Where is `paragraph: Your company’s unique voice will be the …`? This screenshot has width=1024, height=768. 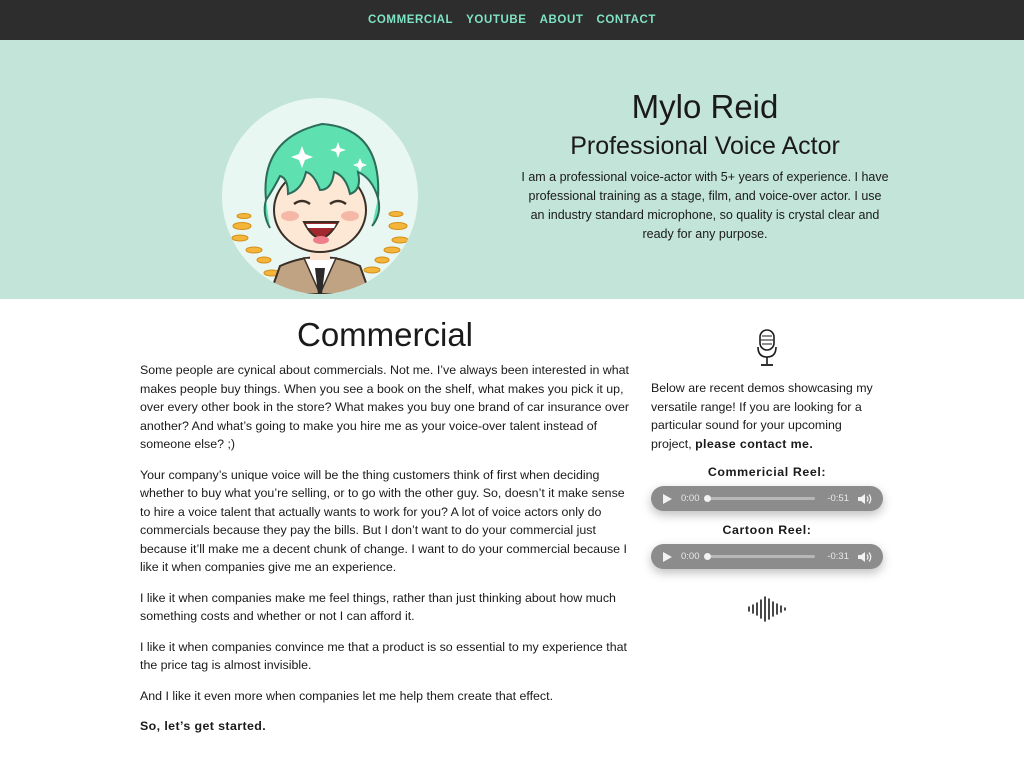 paragraph: Your company’s unique voice will be the … is located at coordinates (383, 521).